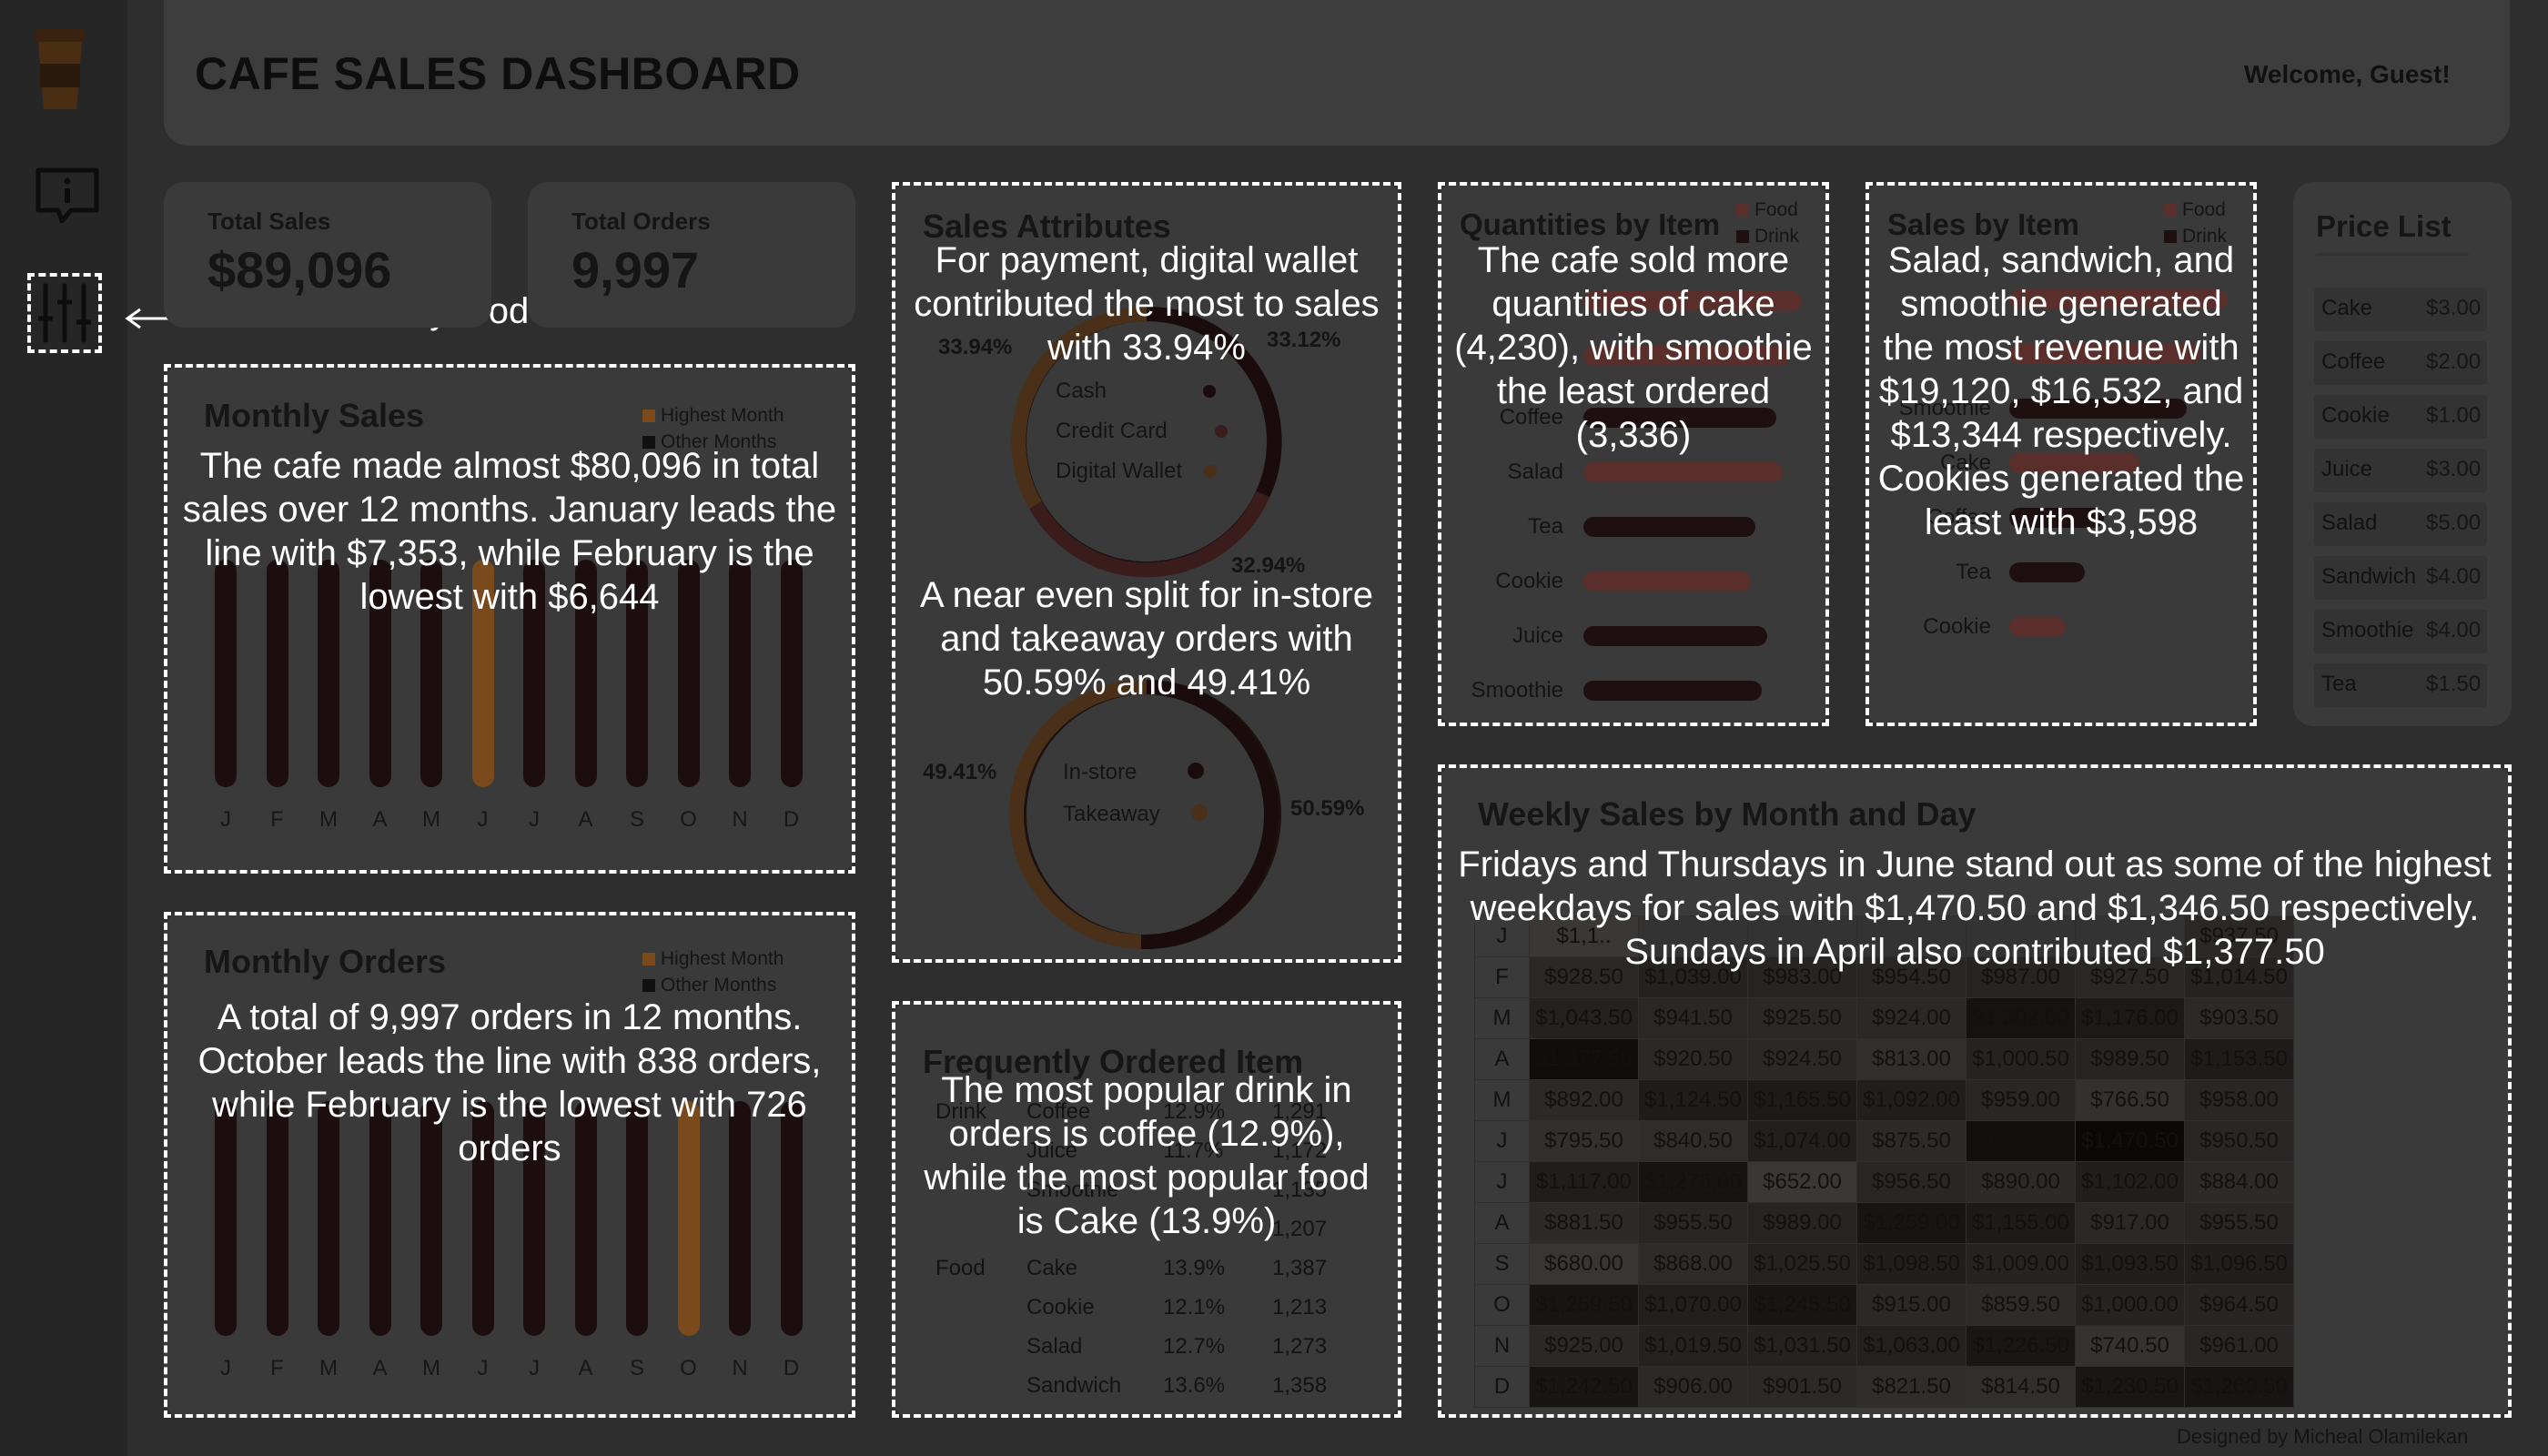 The image size is (2548, 1456). Describe the element at coordinates (2367, 630) in the screenshot. I see `price-list-item: Smoothie` at that location.